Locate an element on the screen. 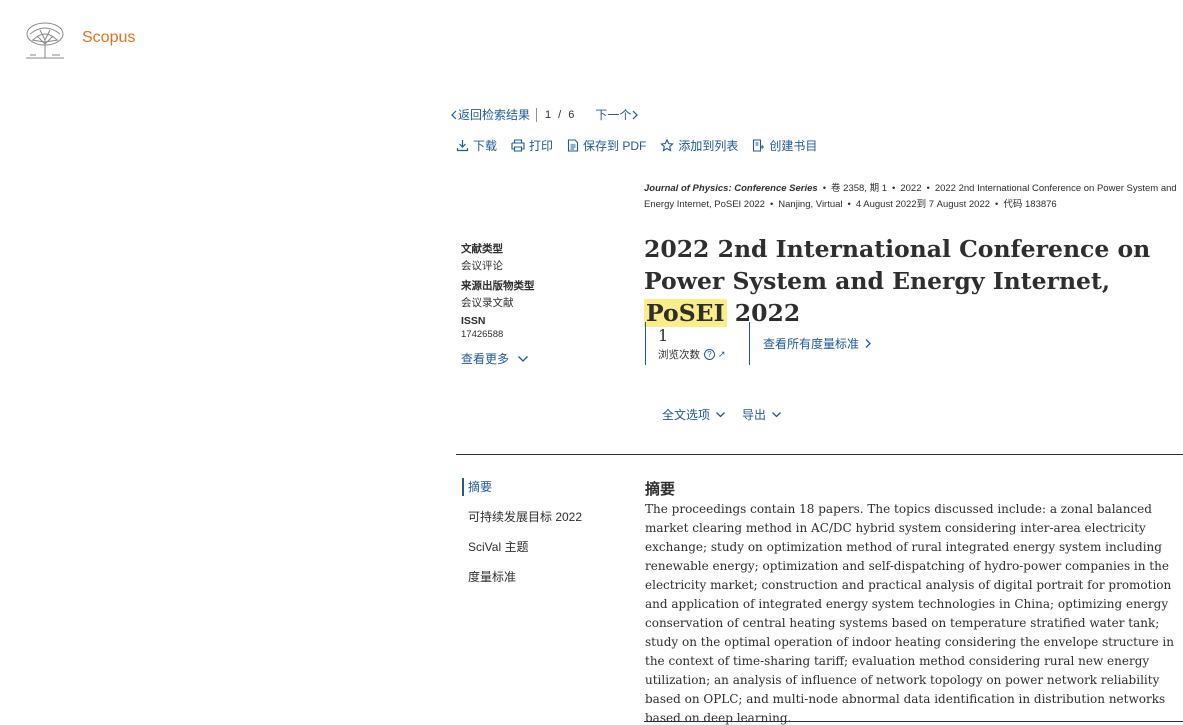 The image size is (1183, 725). create-bibliography-label: 创建书目 is located at coordinates (793, 146).